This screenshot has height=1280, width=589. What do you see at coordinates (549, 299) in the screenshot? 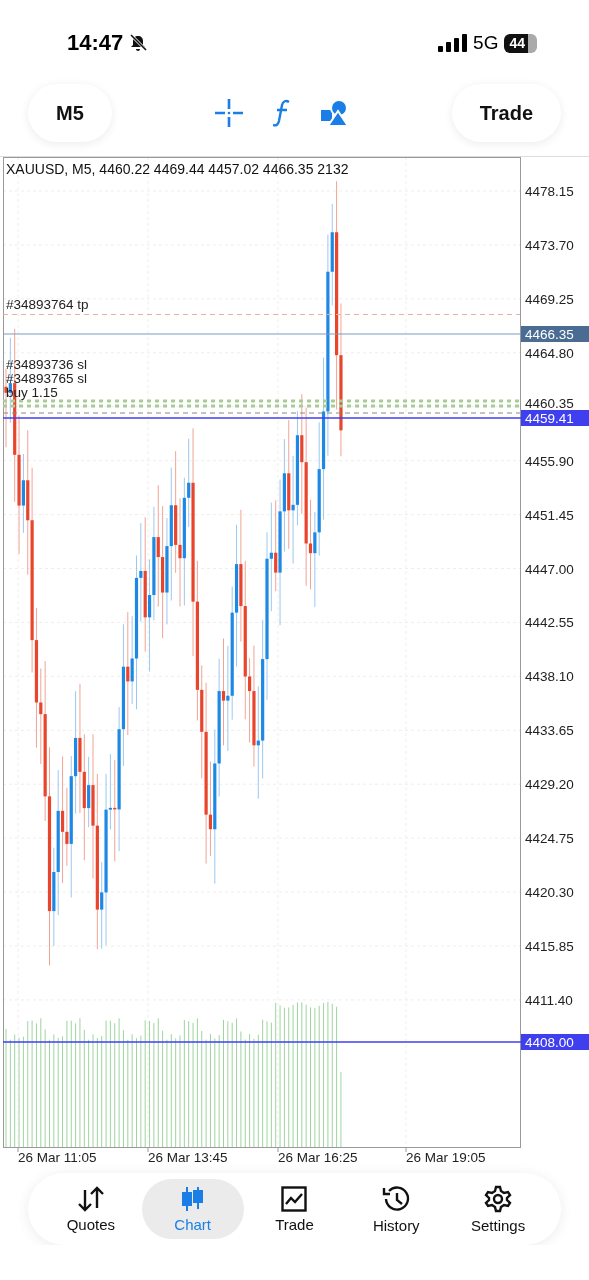
I see `price-label: 4469.25` at bounding box center [549, 299].